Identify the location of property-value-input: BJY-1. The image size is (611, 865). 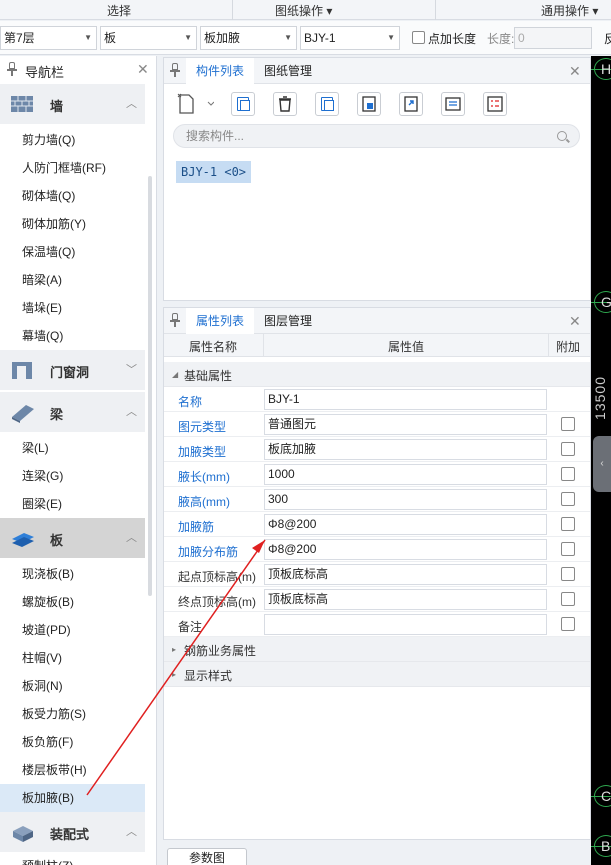
(405, 399).